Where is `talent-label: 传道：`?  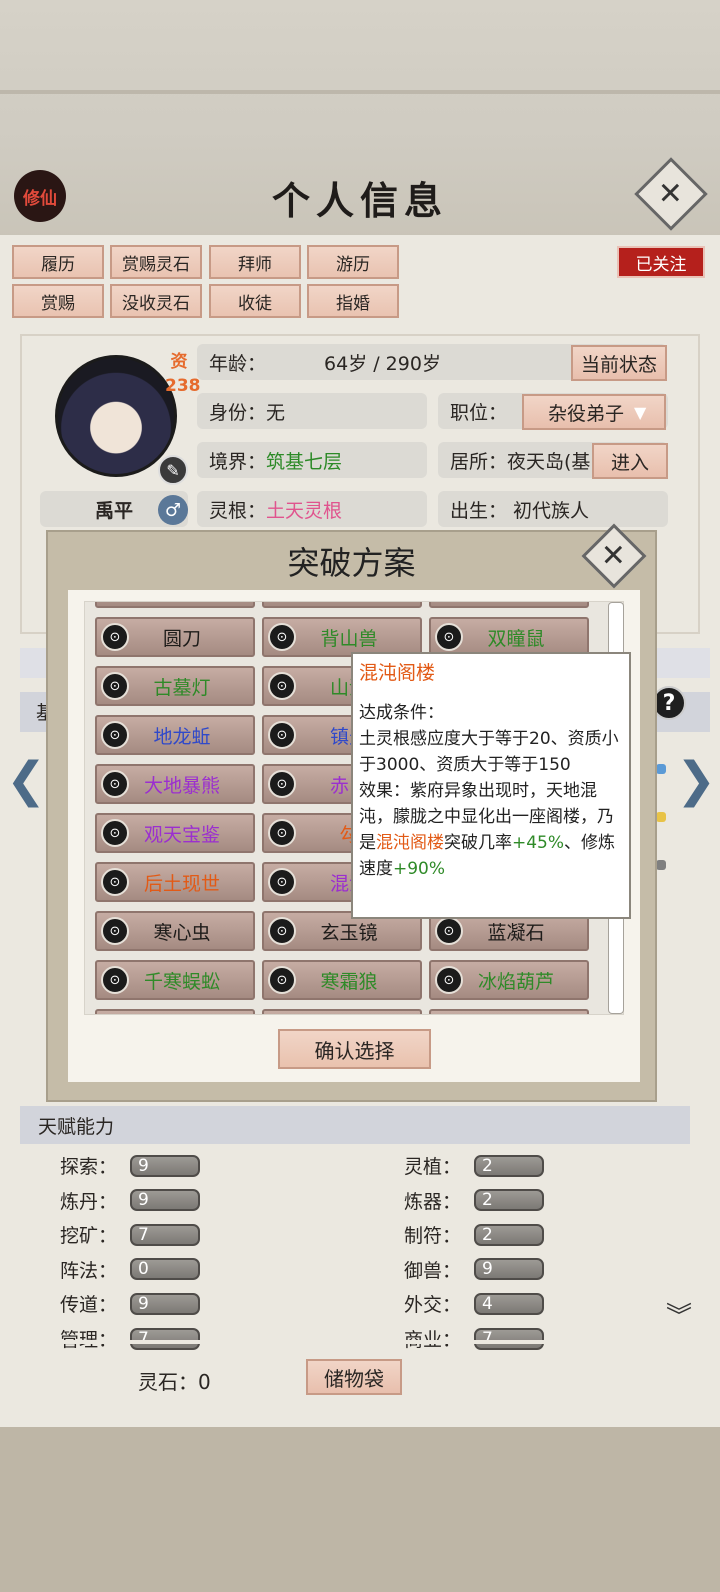
talent-label: 传道： is located at coordinates (89, 1305).